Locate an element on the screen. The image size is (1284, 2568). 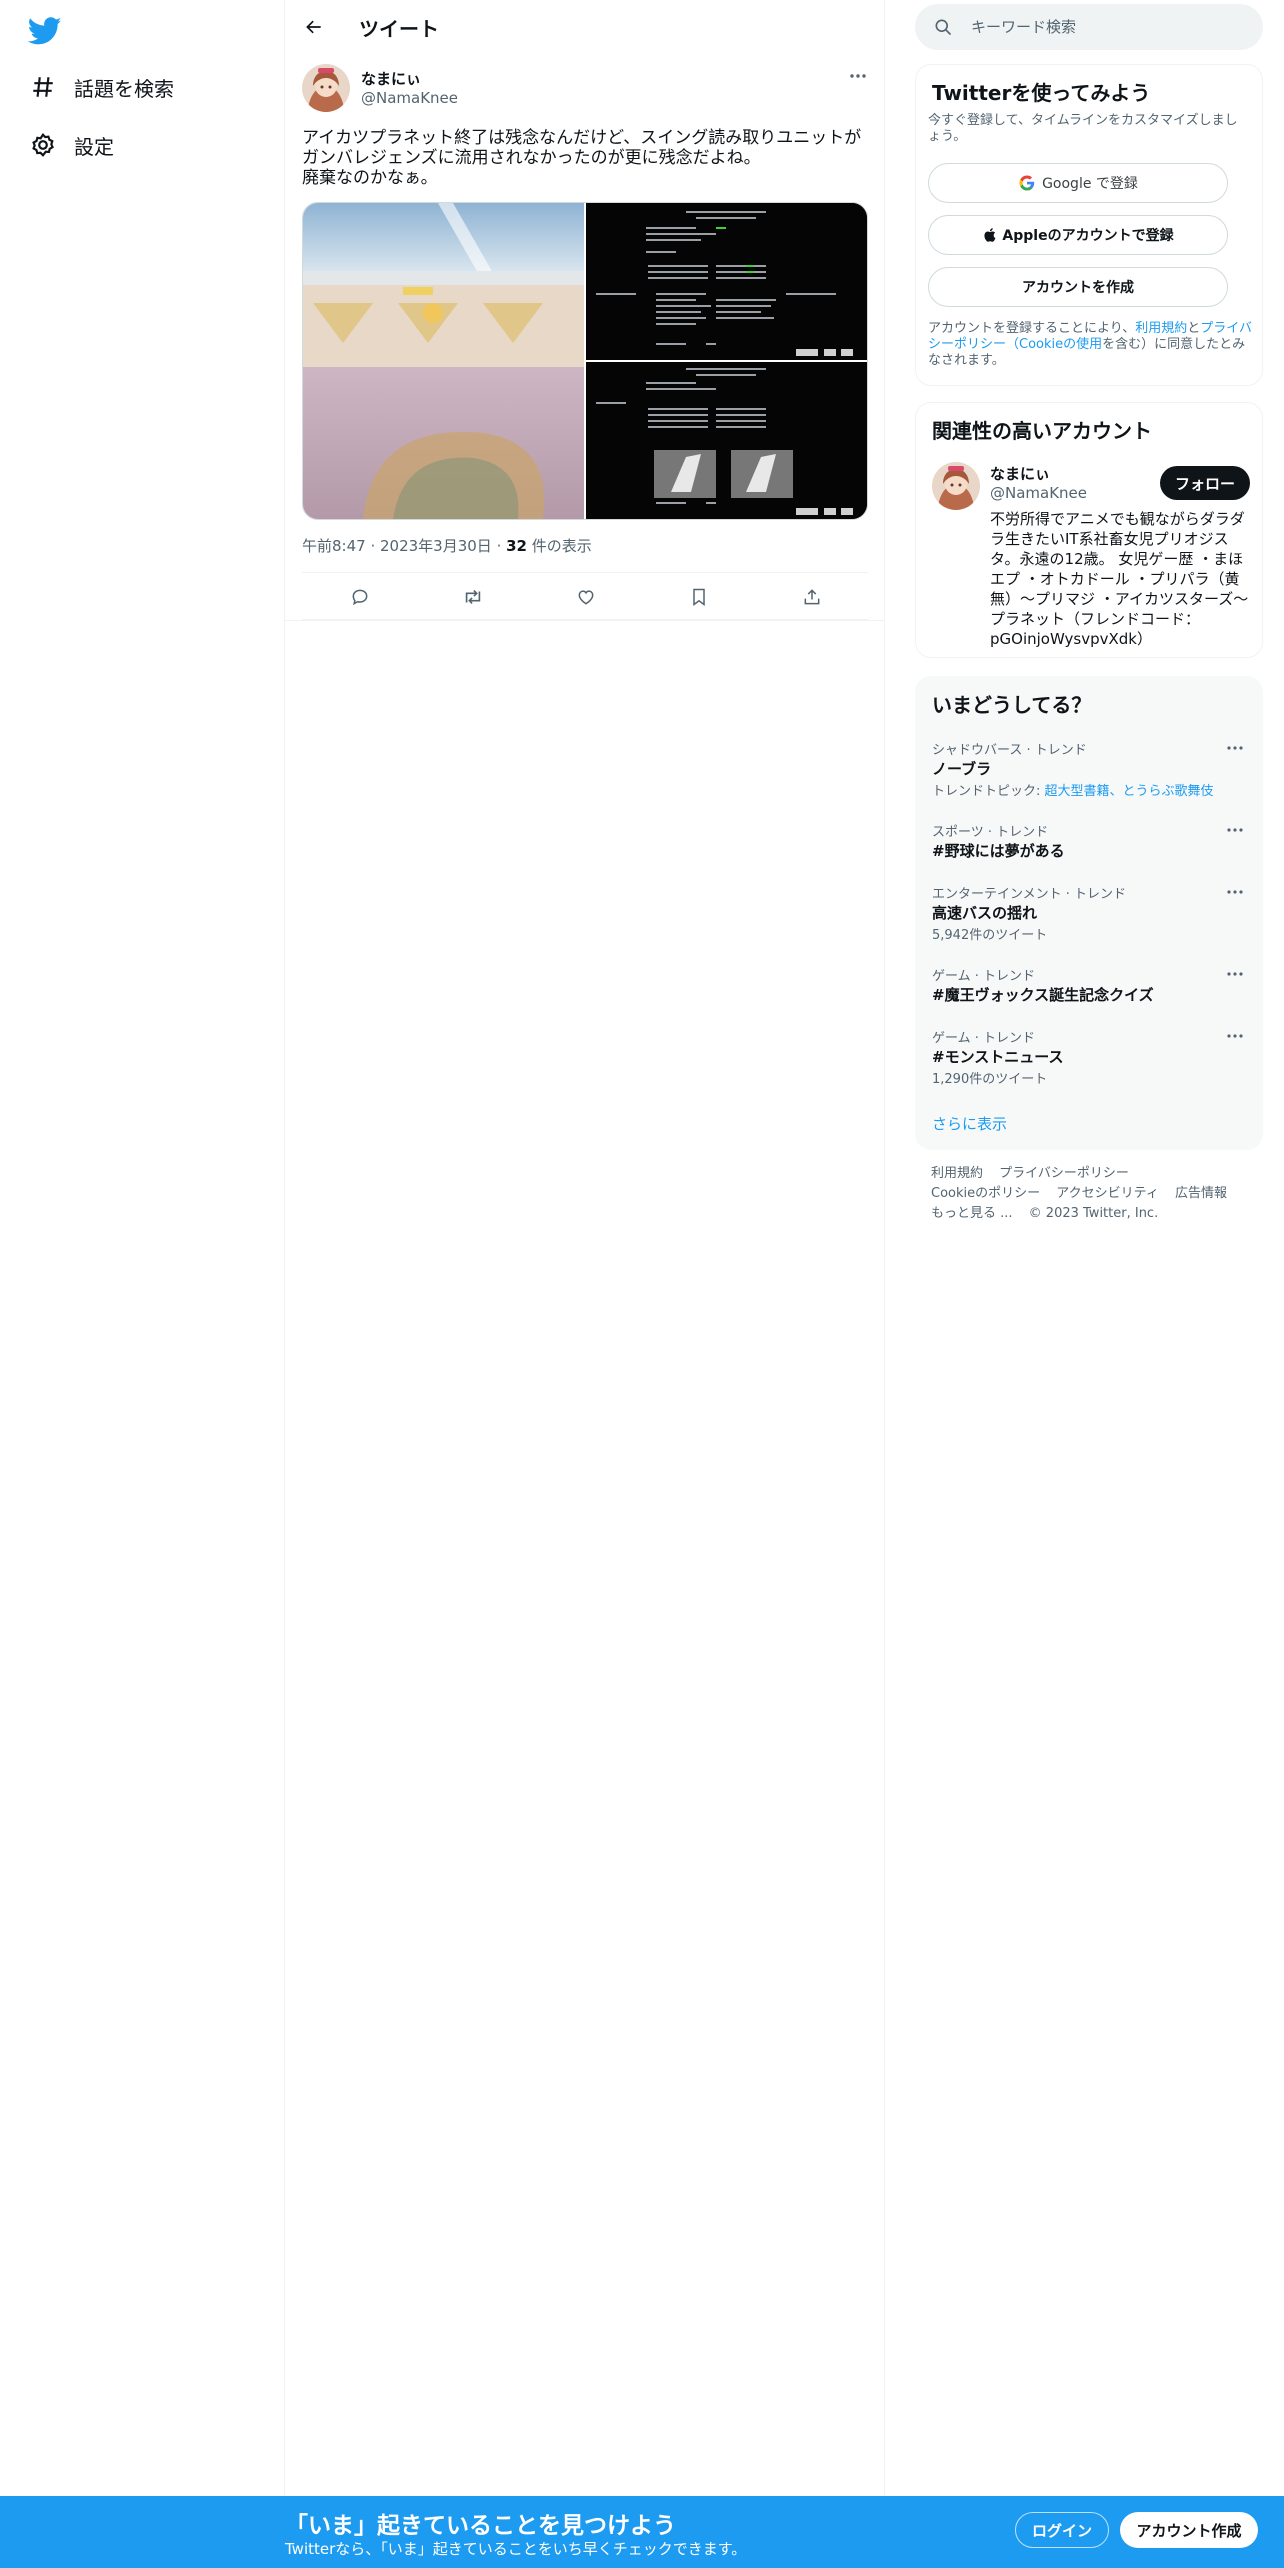
trend-category: スポーツ · トレンド is located at coordinates (990, 832).